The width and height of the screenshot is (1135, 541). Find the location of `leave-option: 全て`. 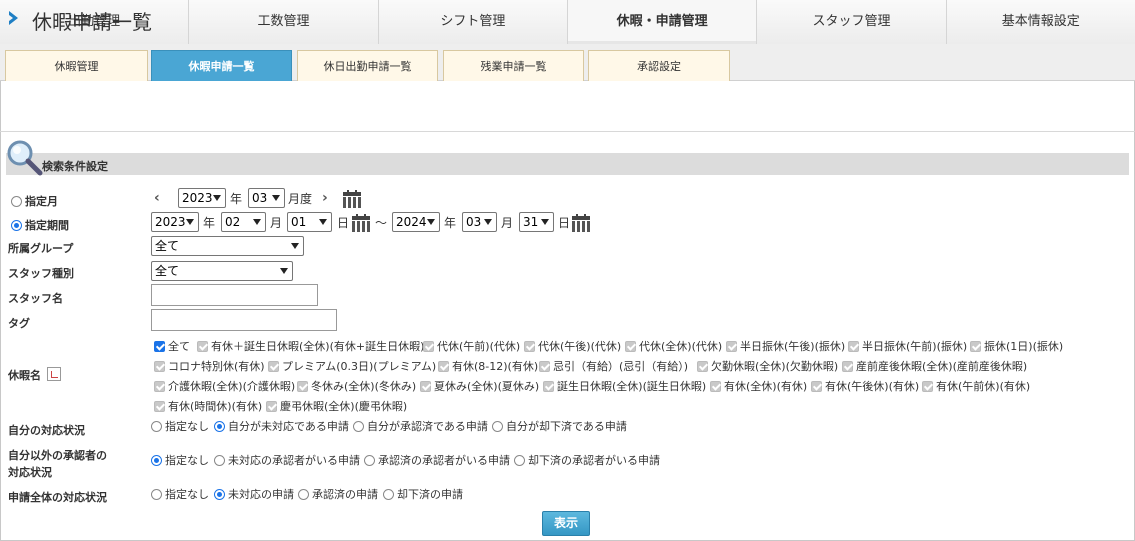

leave-option: 全て is located at coordinates (172, 346).